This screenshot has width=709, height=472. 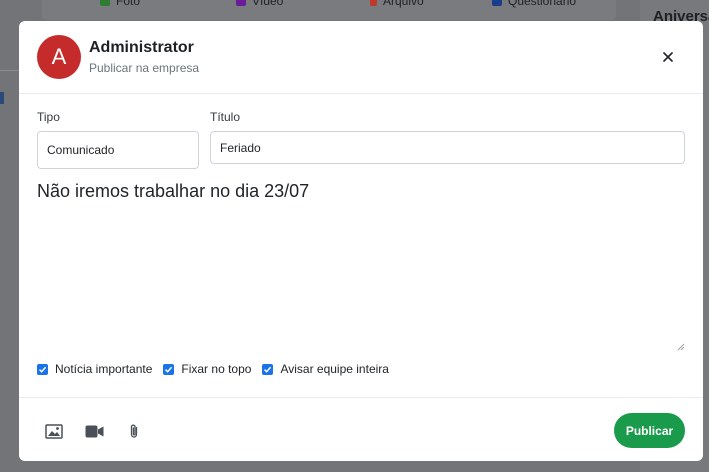 I want to click on titulo-label: Título, so click(x=225, y=117).